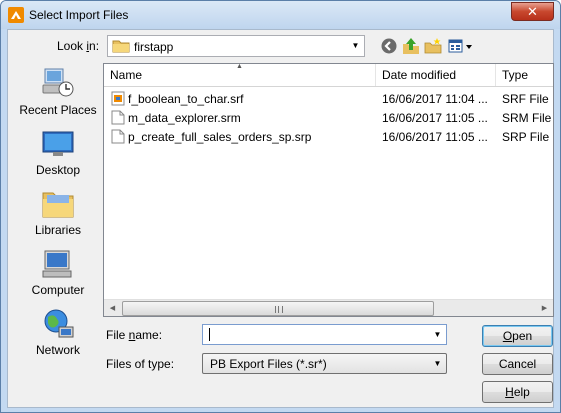 The image size is (561, 413). What do you see at coordinates (78, 46) in the screenshot?
I see `look-in-label: Look in:` at bounding box center [78, 46].